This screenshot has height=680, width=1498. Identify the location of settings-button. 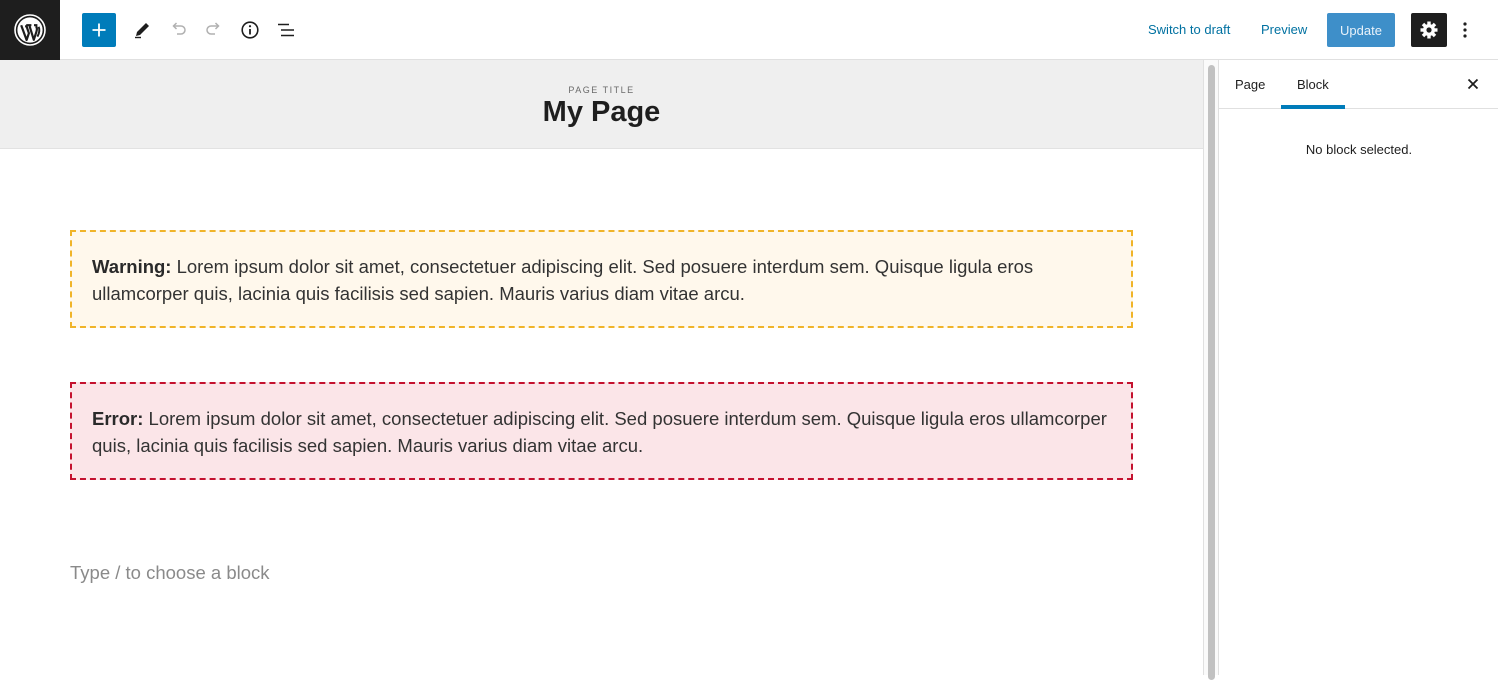
(1429, 30).